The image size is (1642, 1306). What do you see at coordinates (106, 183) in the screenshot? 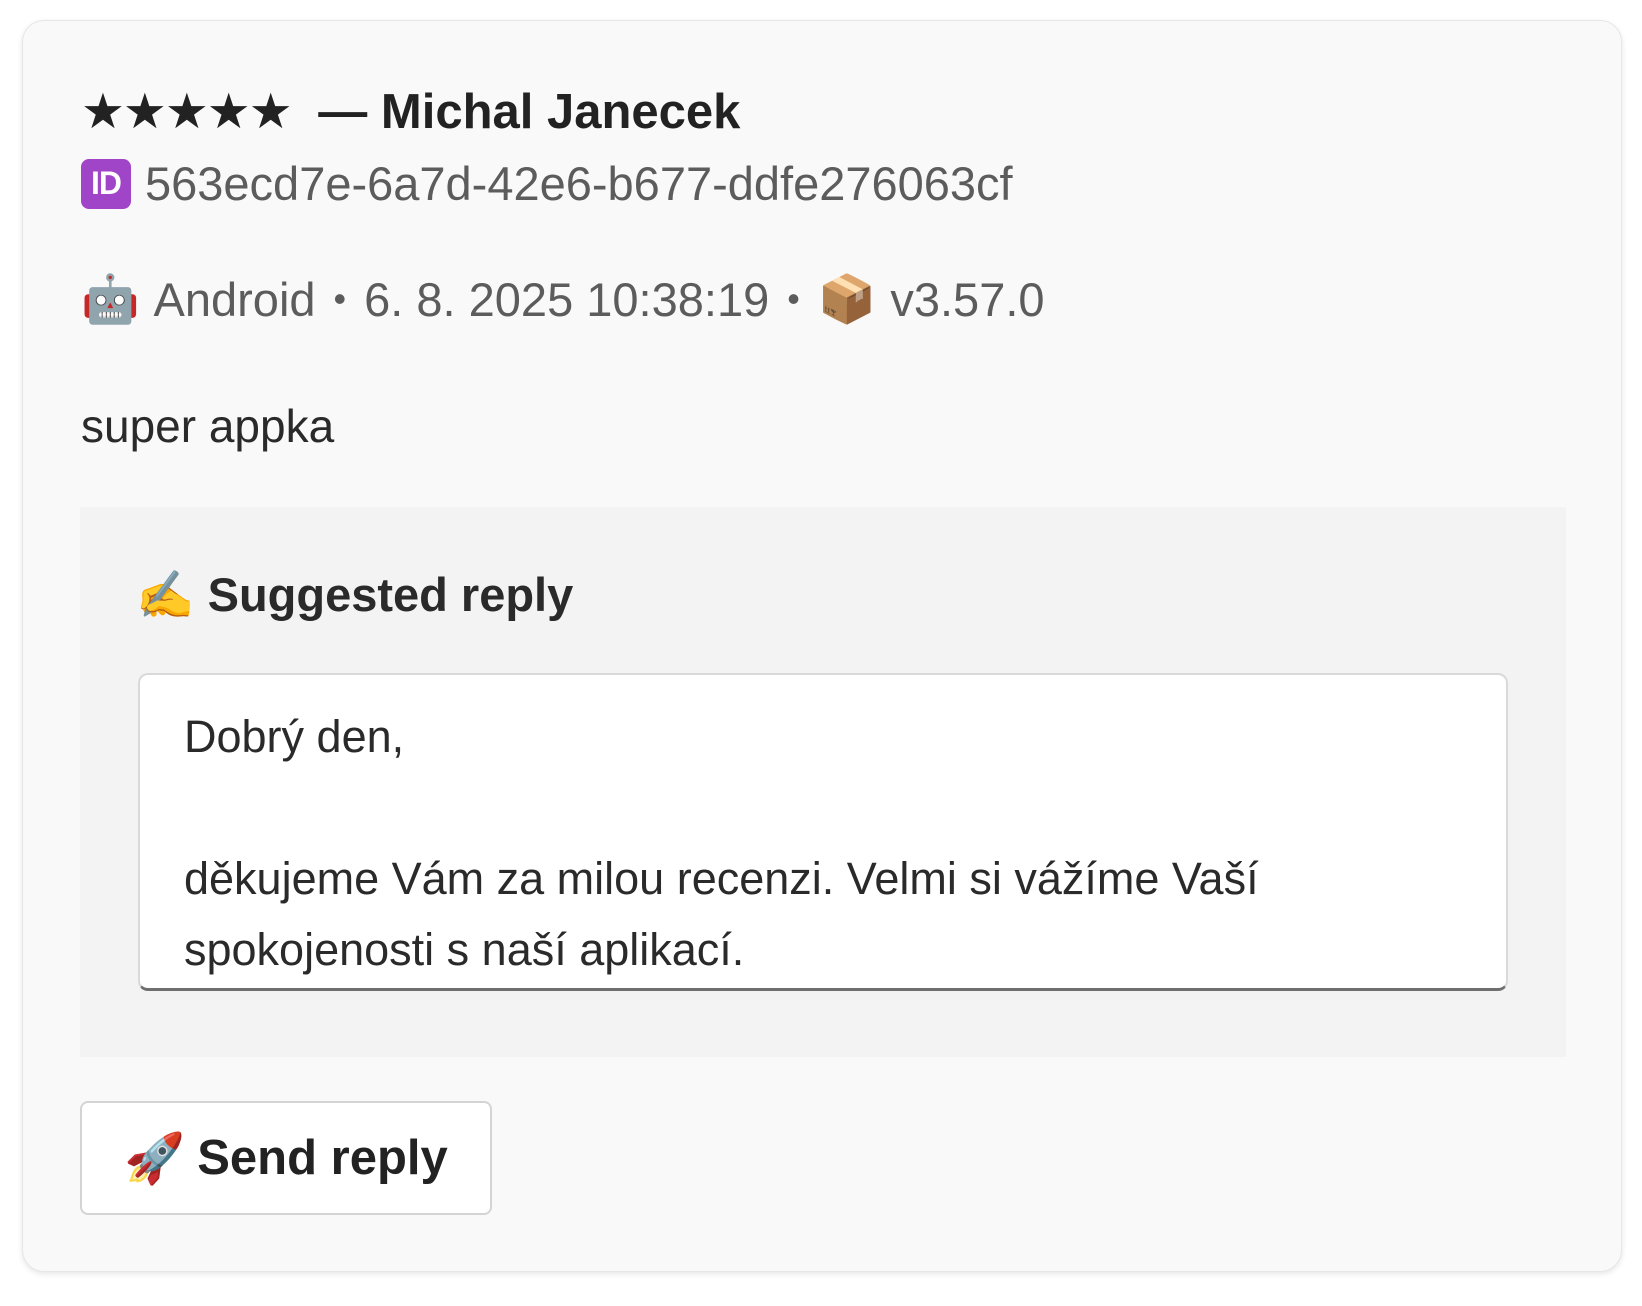
I see `id-badge-icon: ID` at bounding box center [106, 183].